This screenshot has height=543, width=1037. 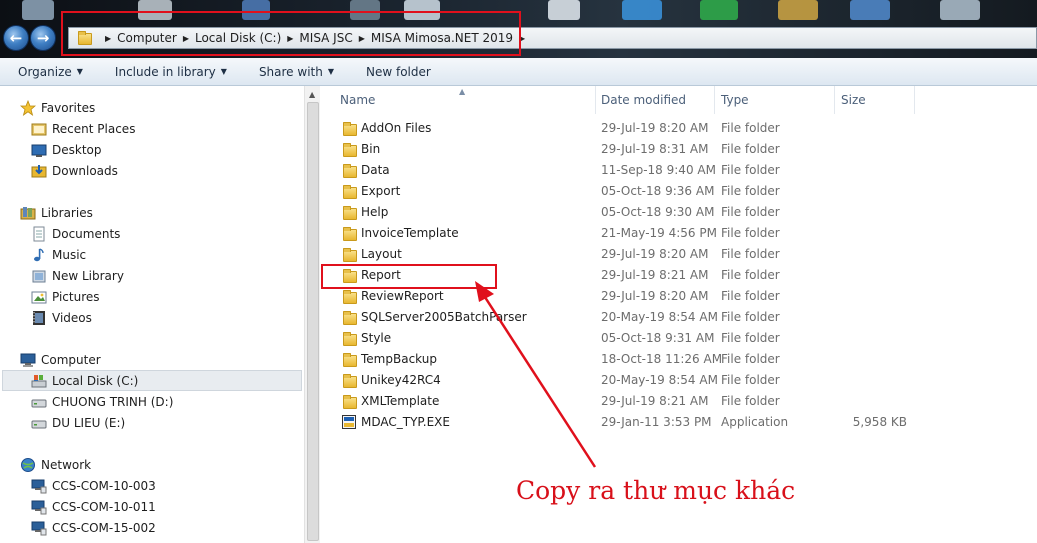 What do you see at coordinates (875, 100) in the screenshot?
I see `column-header-size: Size` at bounding box center [875, 100].